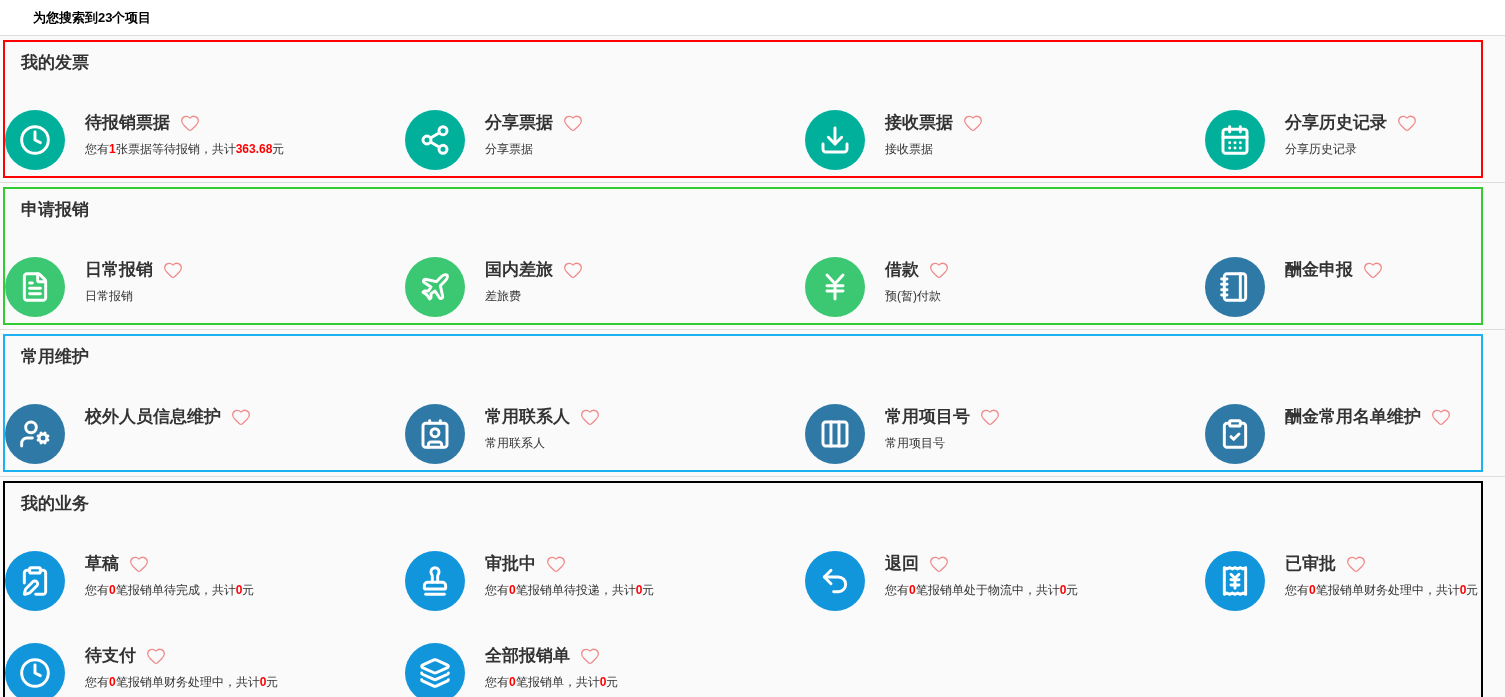  What do you see at coordinates (519, 123) in the screenshot?
I see `item-title: 分享票据` at bounding box center [519, 123].